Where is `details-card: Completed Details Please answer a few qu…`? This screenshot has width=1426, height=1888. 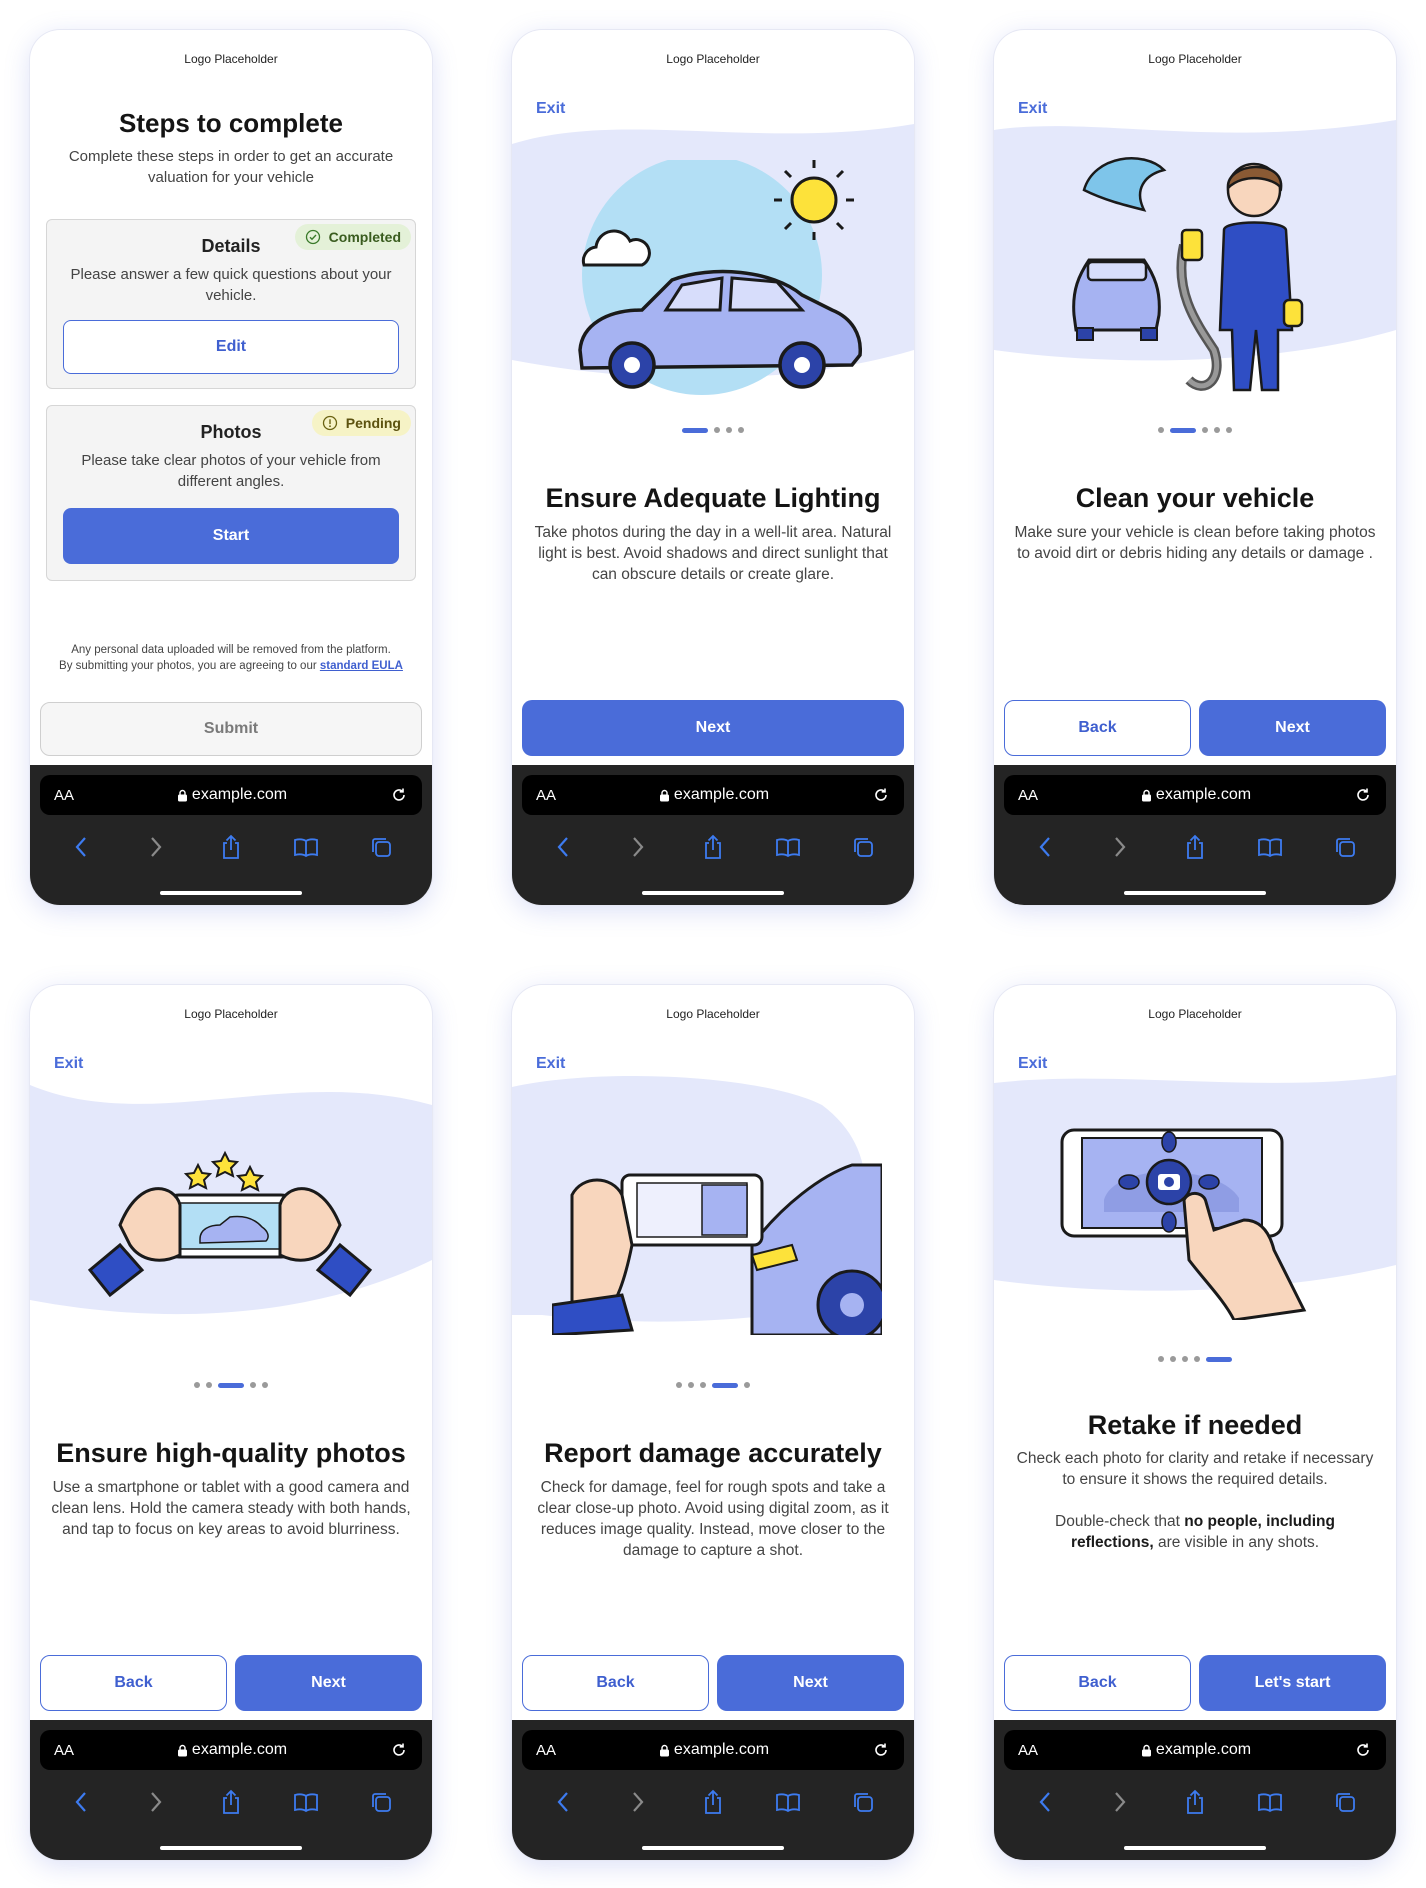
details-card: Completed Details Please answer a few qu… is located at coordinates (231, 304).